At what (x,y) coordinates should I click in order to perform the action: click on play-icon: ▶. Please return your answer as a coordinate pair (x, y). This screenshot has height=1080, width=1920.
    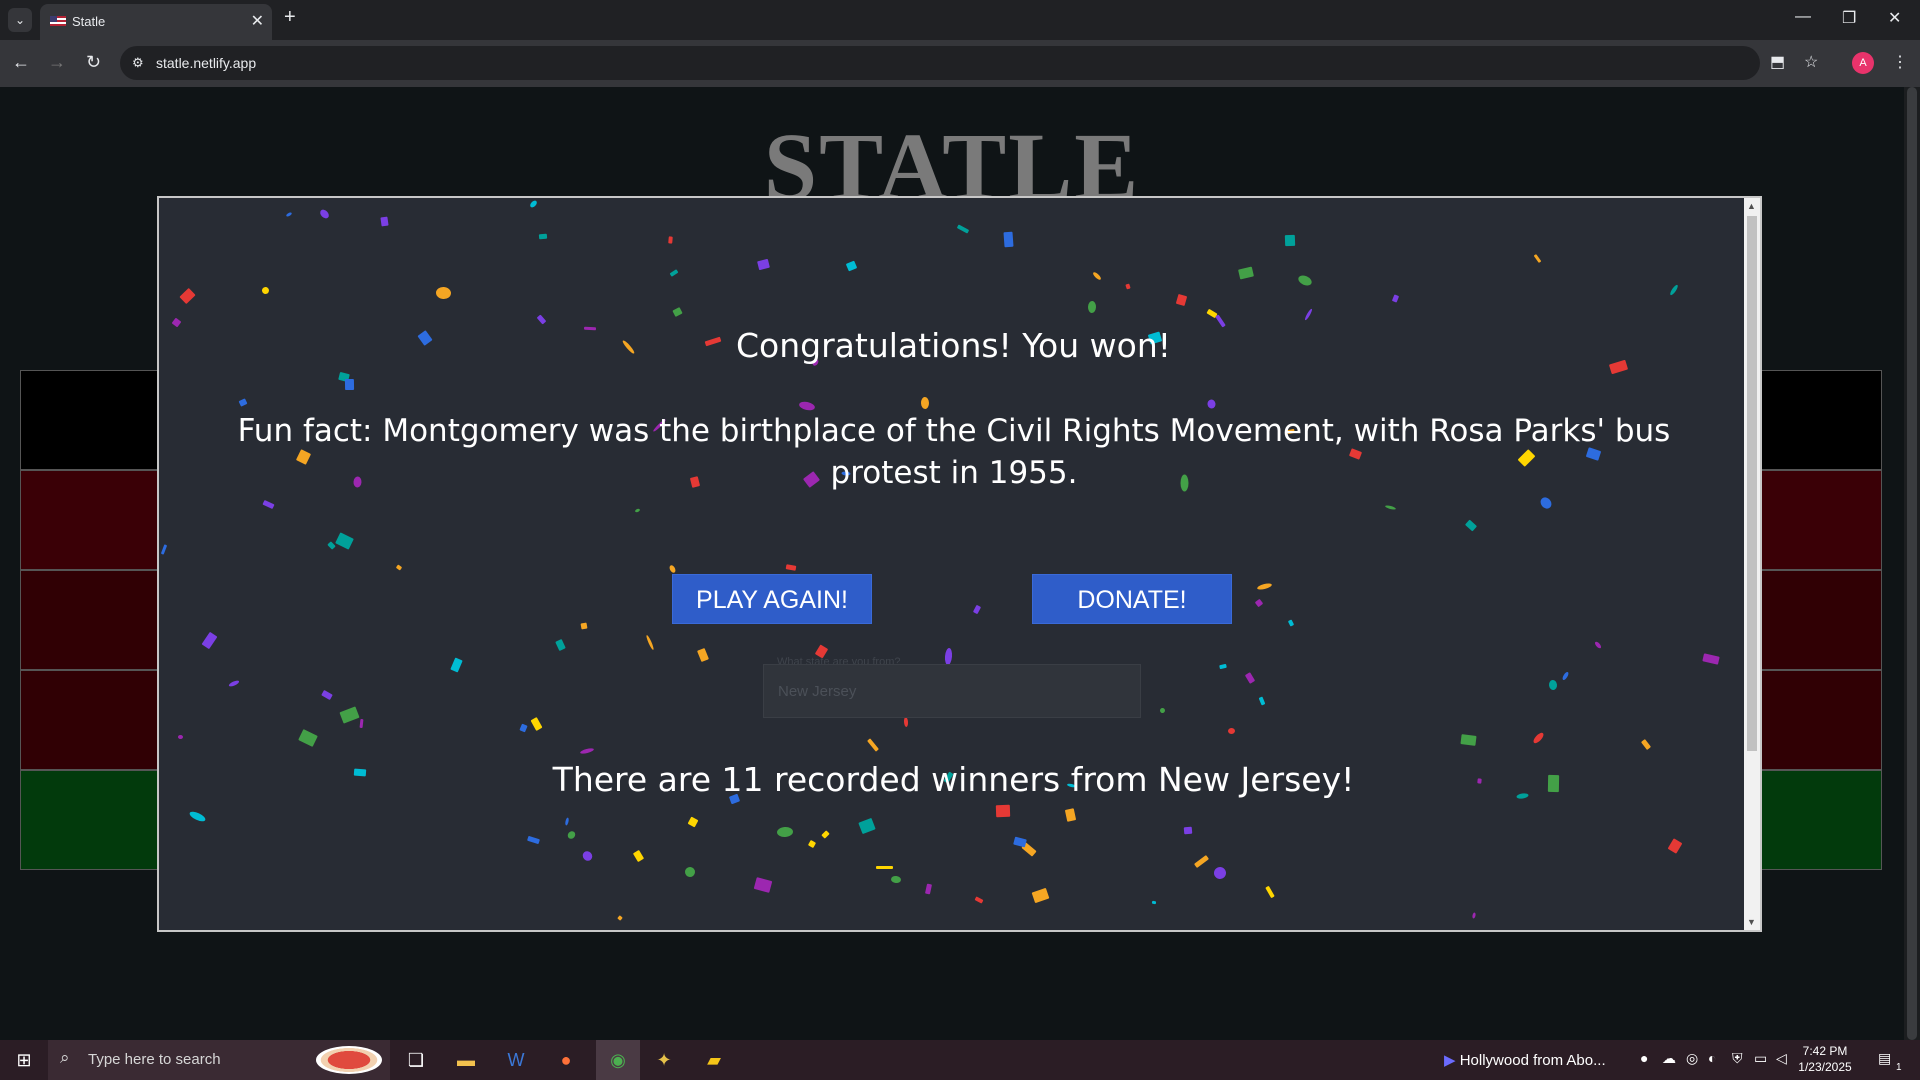
    Looking at the image, I should click on (1450, 1060).